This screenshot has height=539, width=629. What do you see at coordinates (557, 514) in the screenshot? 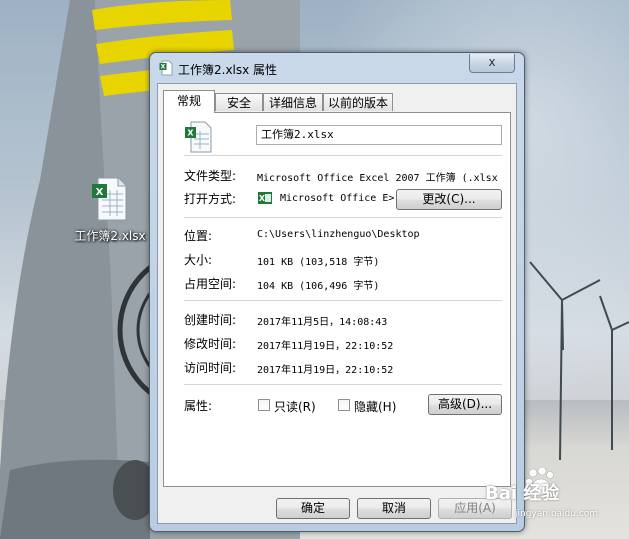
I see `watermark-url: jingyan.baidu.com` at bounding box center [557, 514].